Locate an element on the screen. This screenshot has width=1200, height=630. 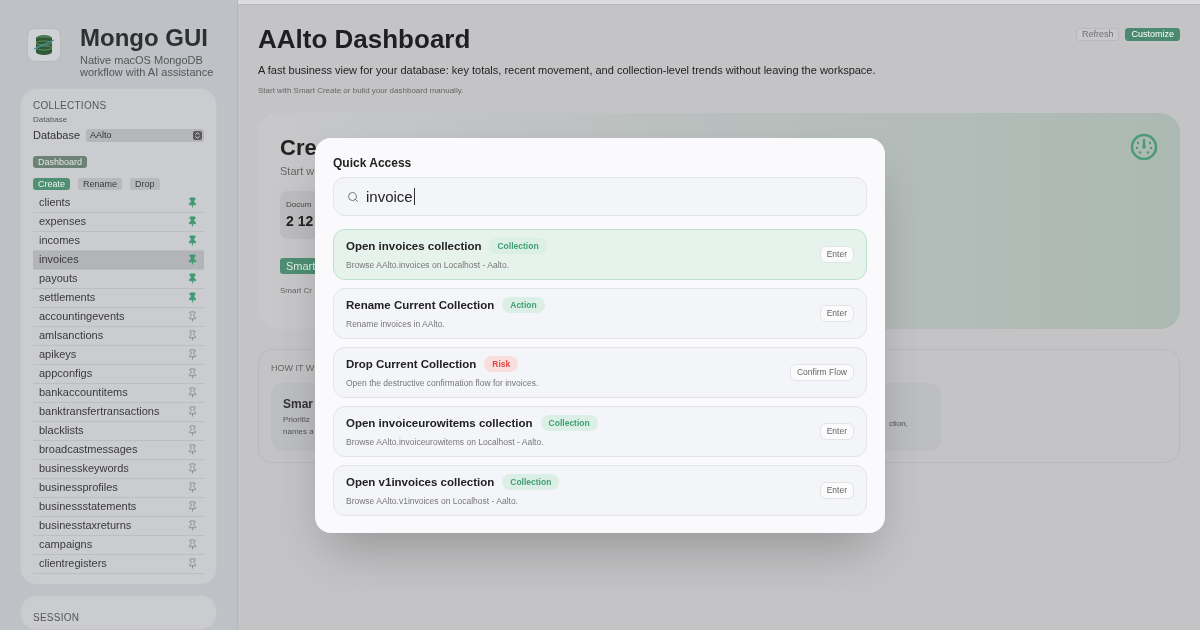
stat-label: Docum is located at coordinates (299, 205).